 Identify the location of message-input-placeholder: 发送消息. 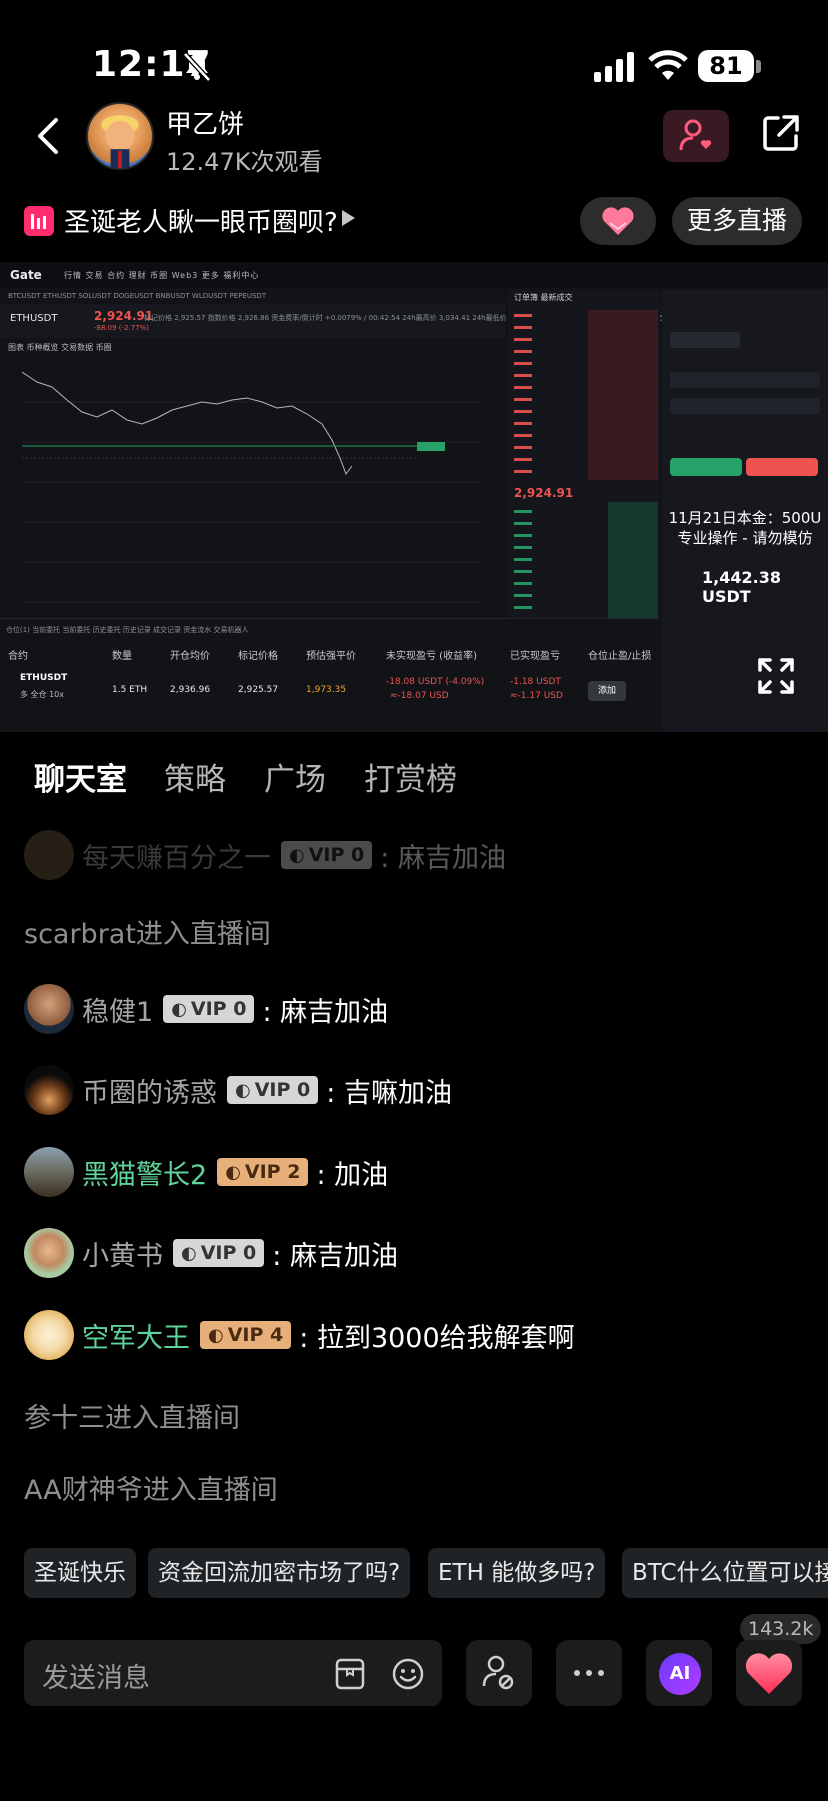
(96, 1675).